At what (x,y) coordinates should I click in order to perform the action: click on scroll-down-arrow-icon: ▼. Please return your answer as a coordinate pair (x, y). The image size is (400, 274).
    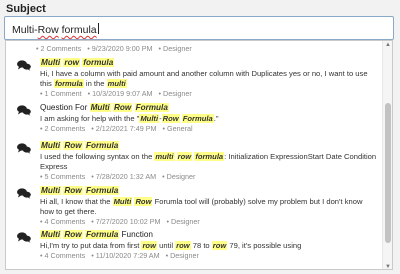
    Looking at the image, I should click on (388, 266).